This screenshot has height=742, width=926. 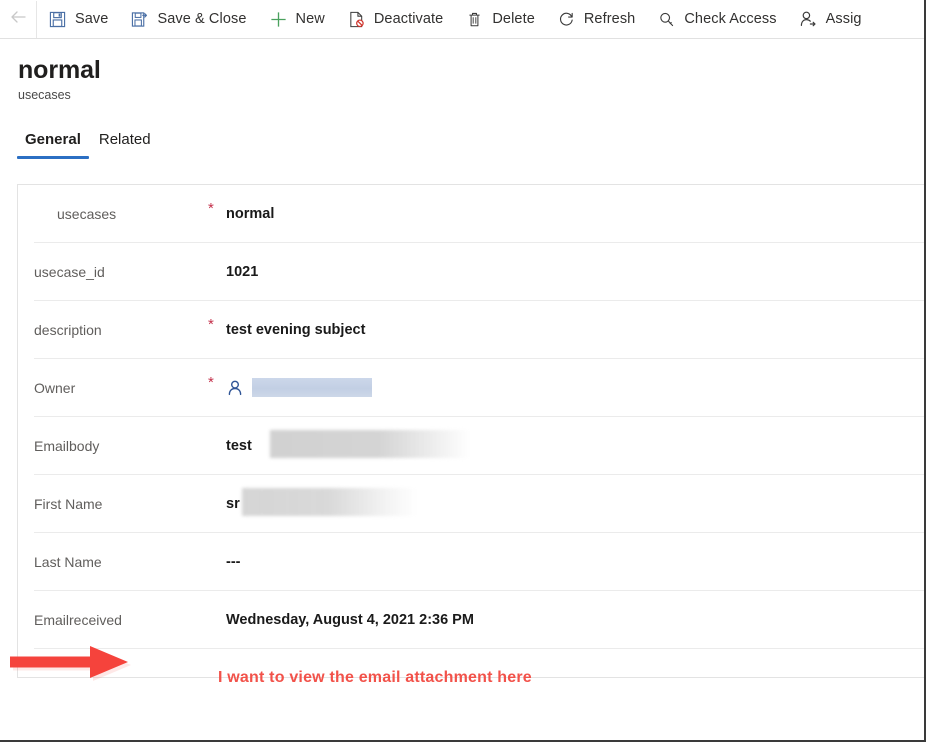 I want to click on key-icon, so click(x=666, y=19).